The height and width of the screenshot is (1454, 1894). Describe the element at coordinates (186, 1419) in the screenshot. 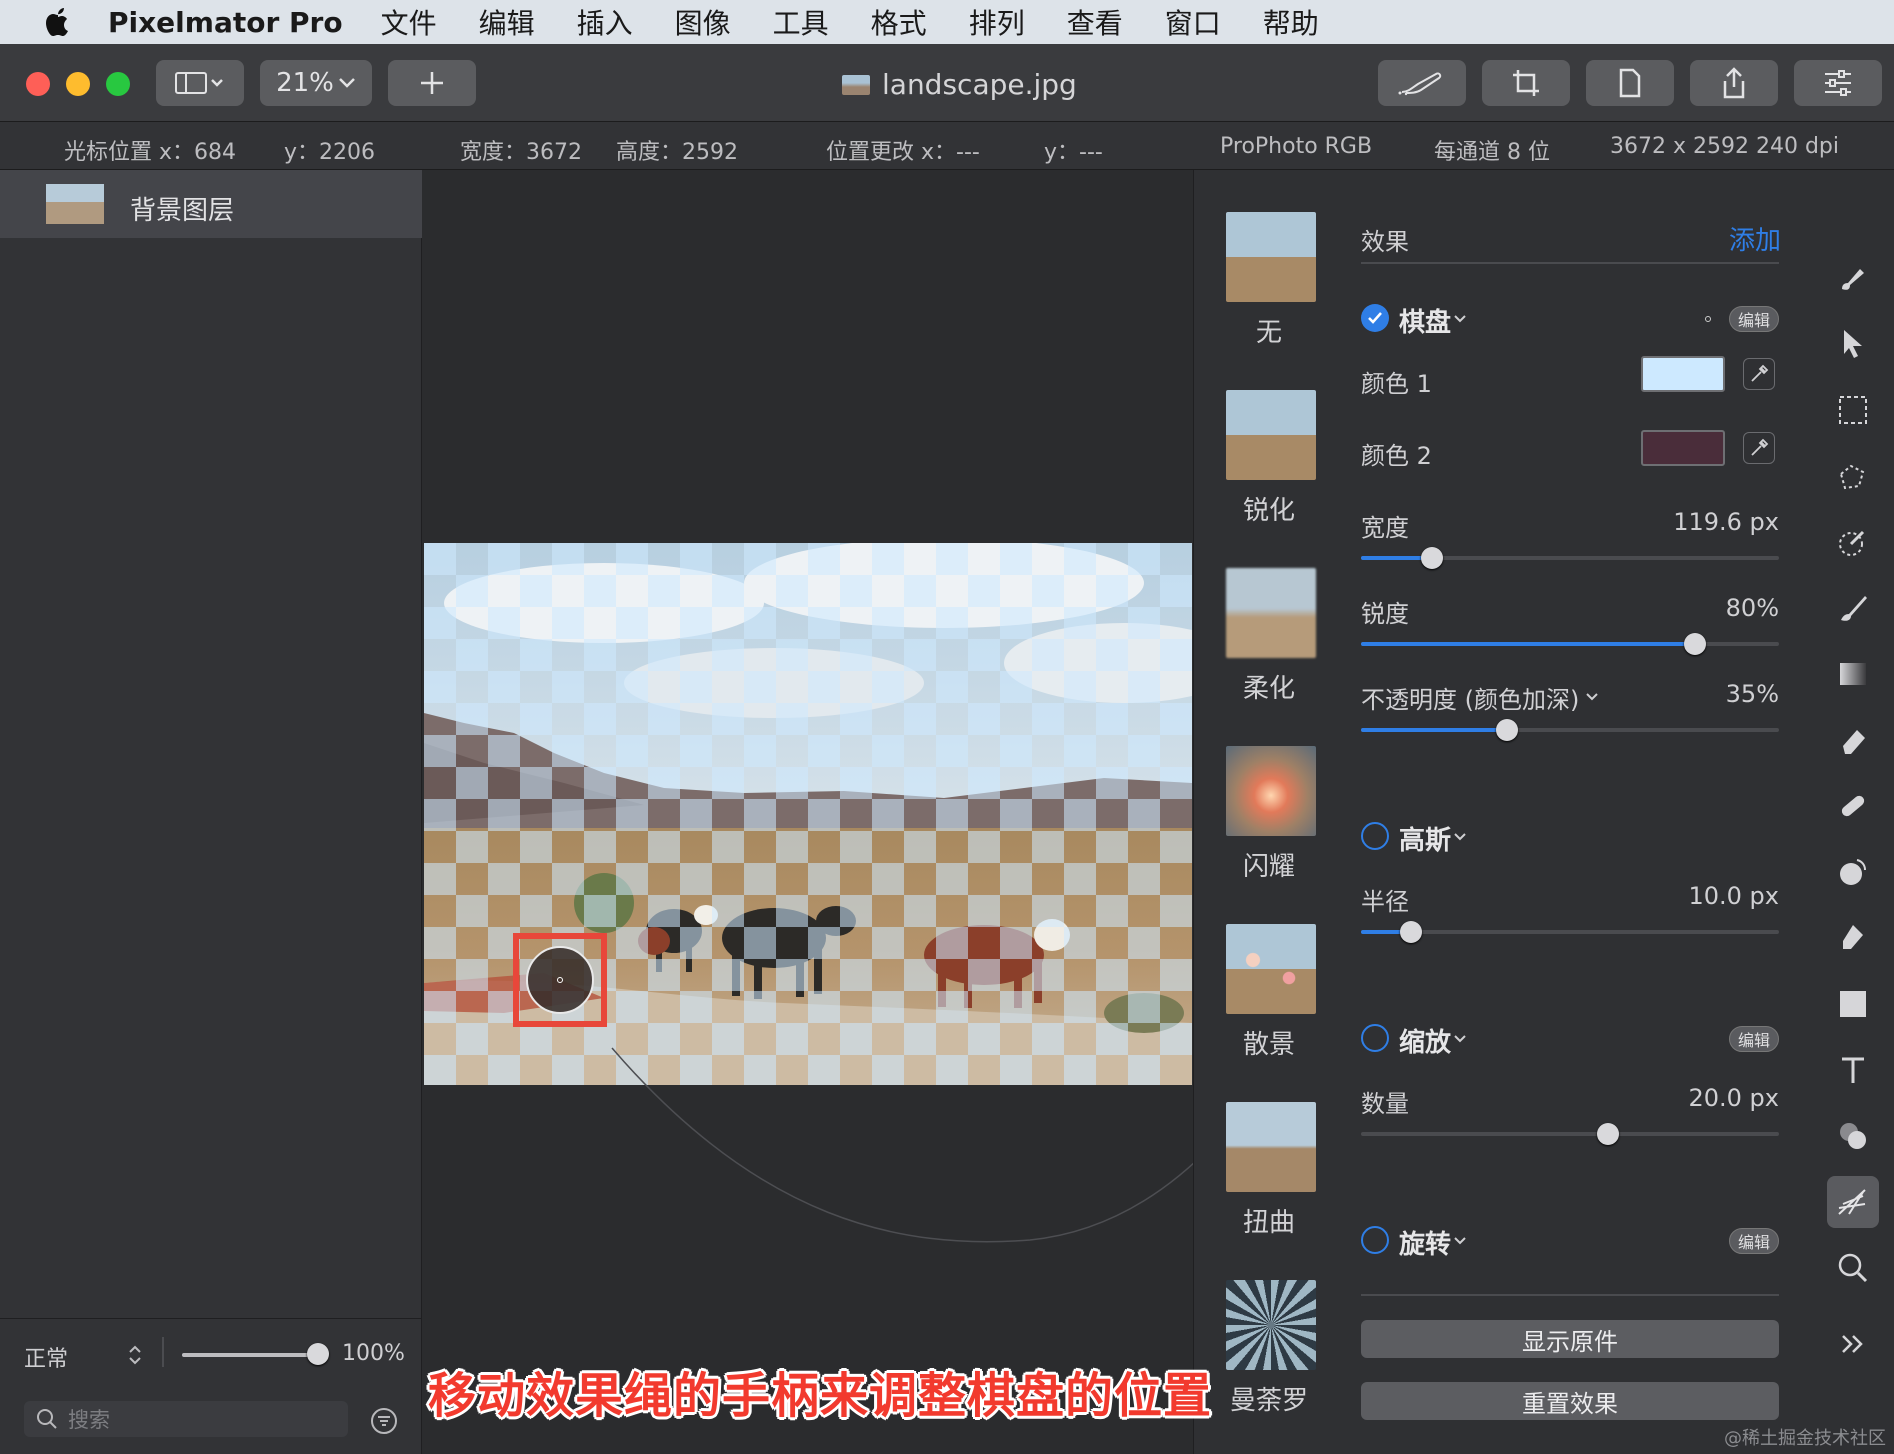

I see `layers-search-field: 搜索` at that location.